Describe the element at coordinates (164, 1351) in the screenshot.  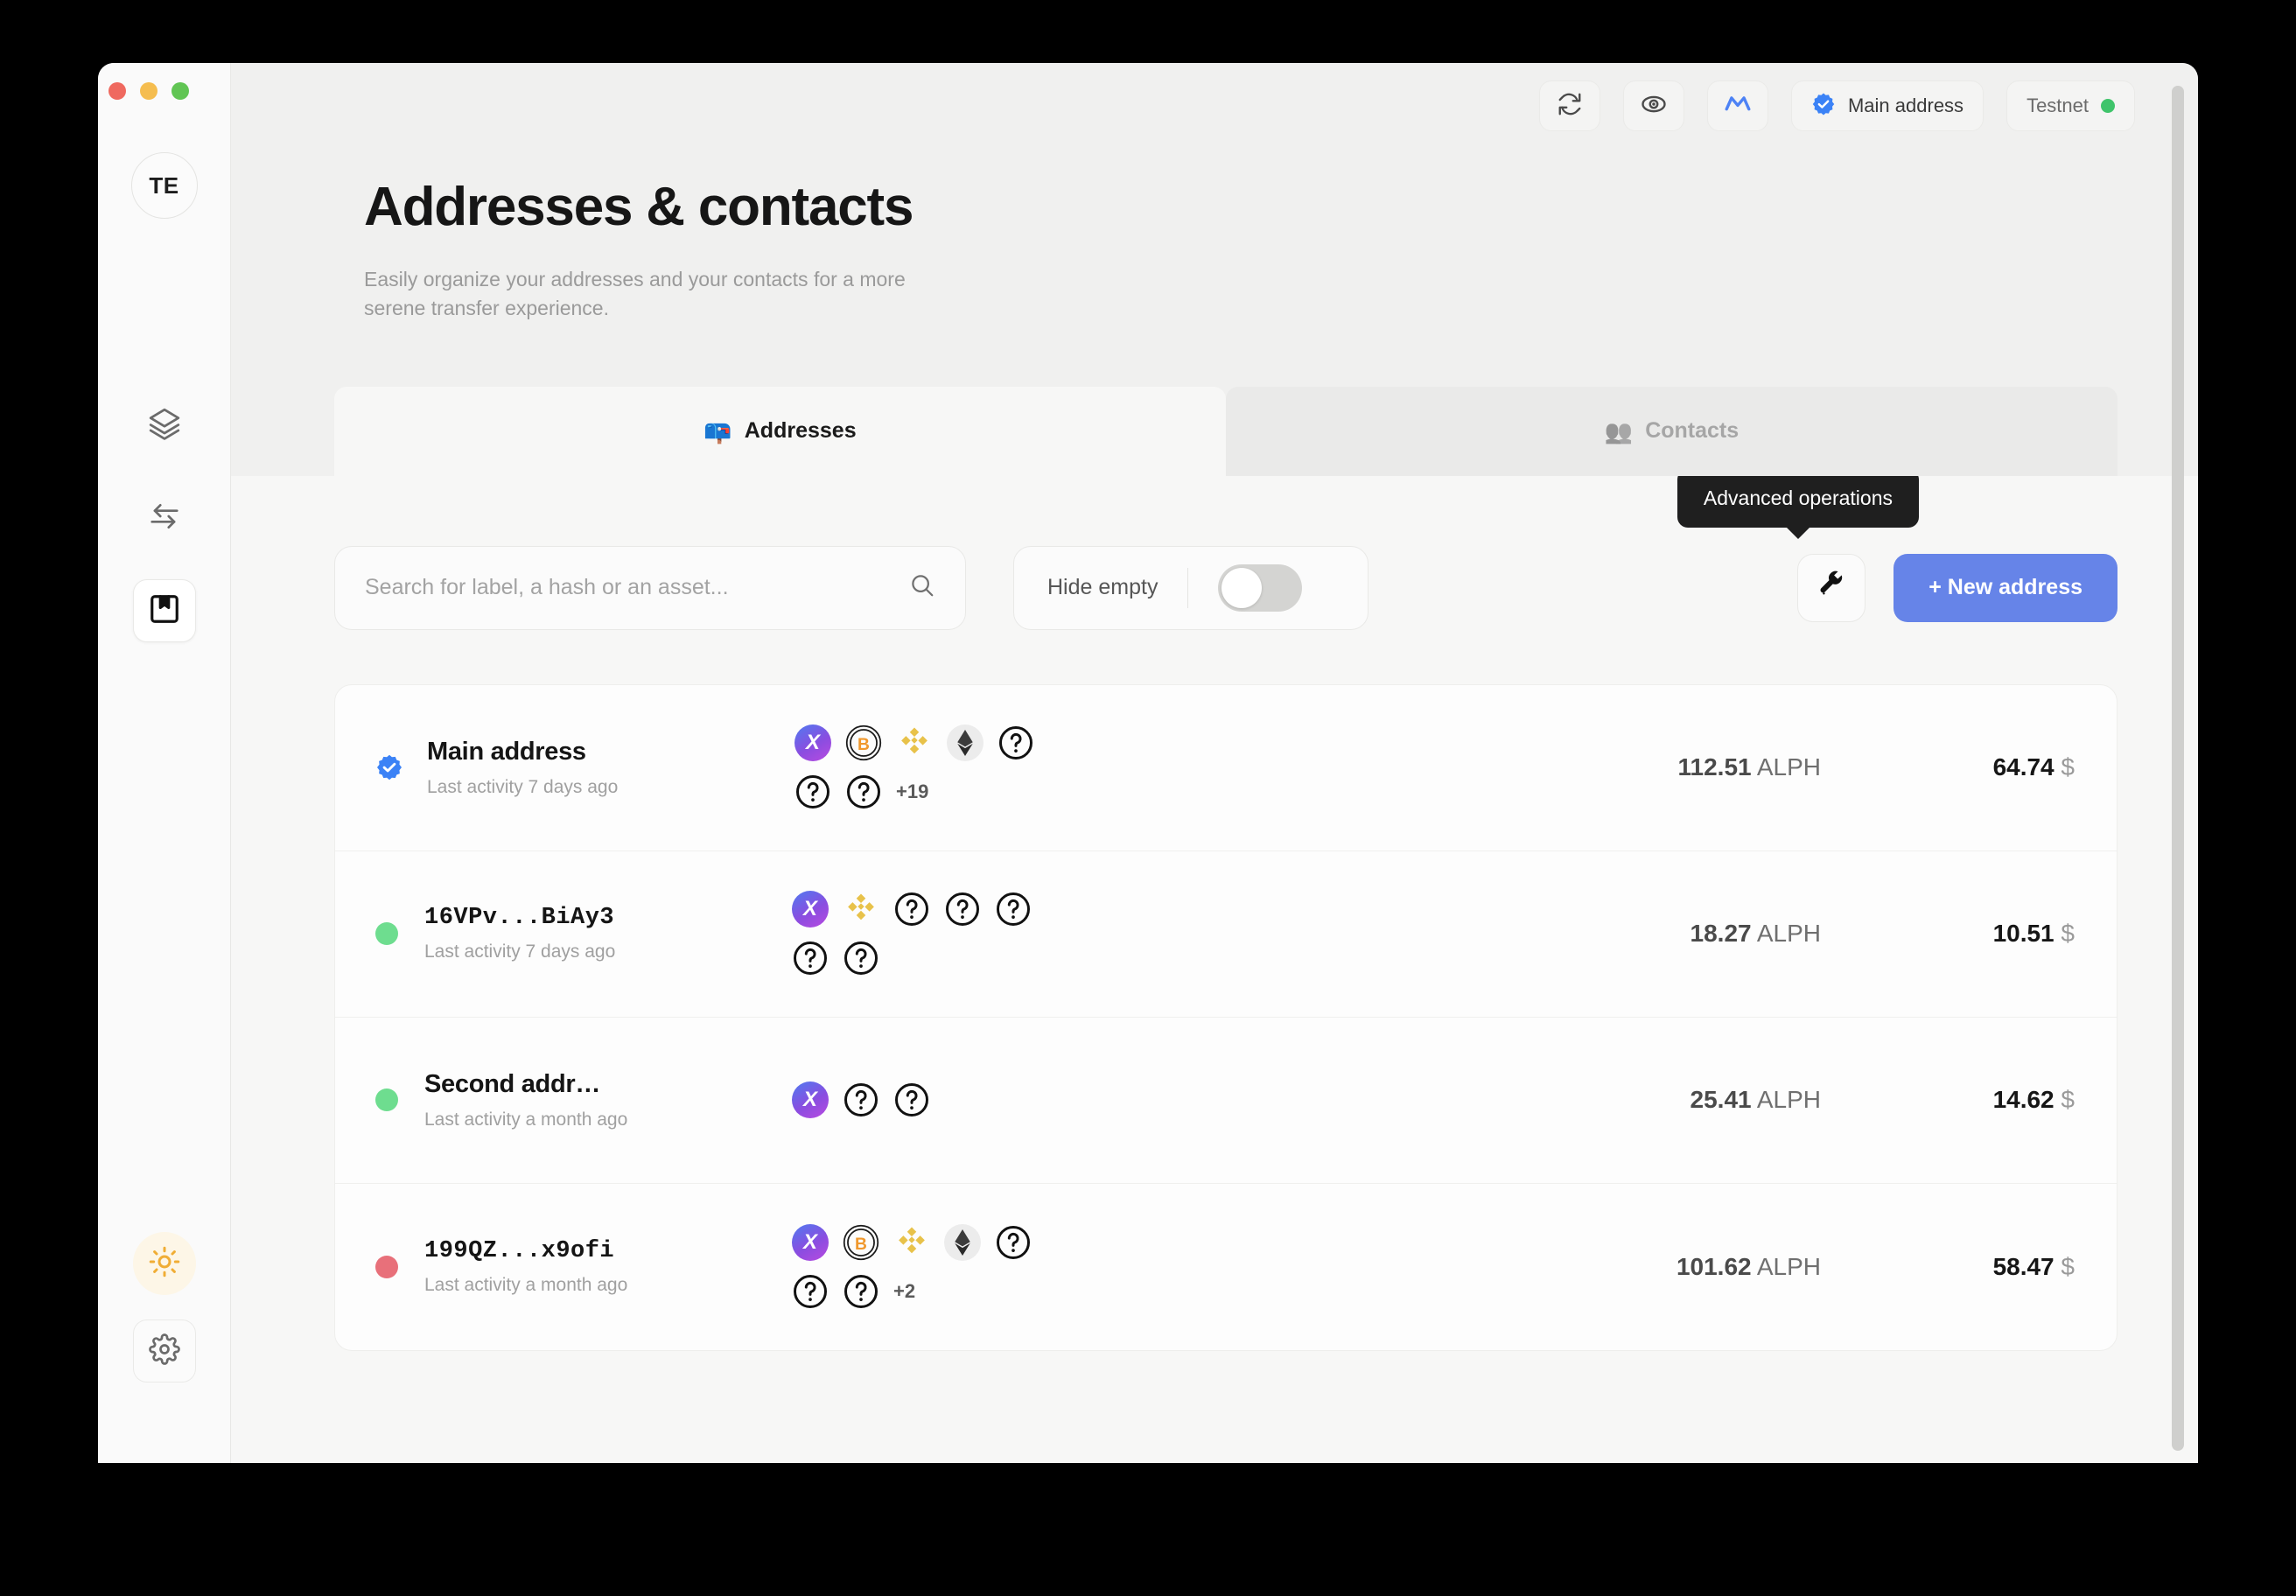
I see `settings-button` at that location.